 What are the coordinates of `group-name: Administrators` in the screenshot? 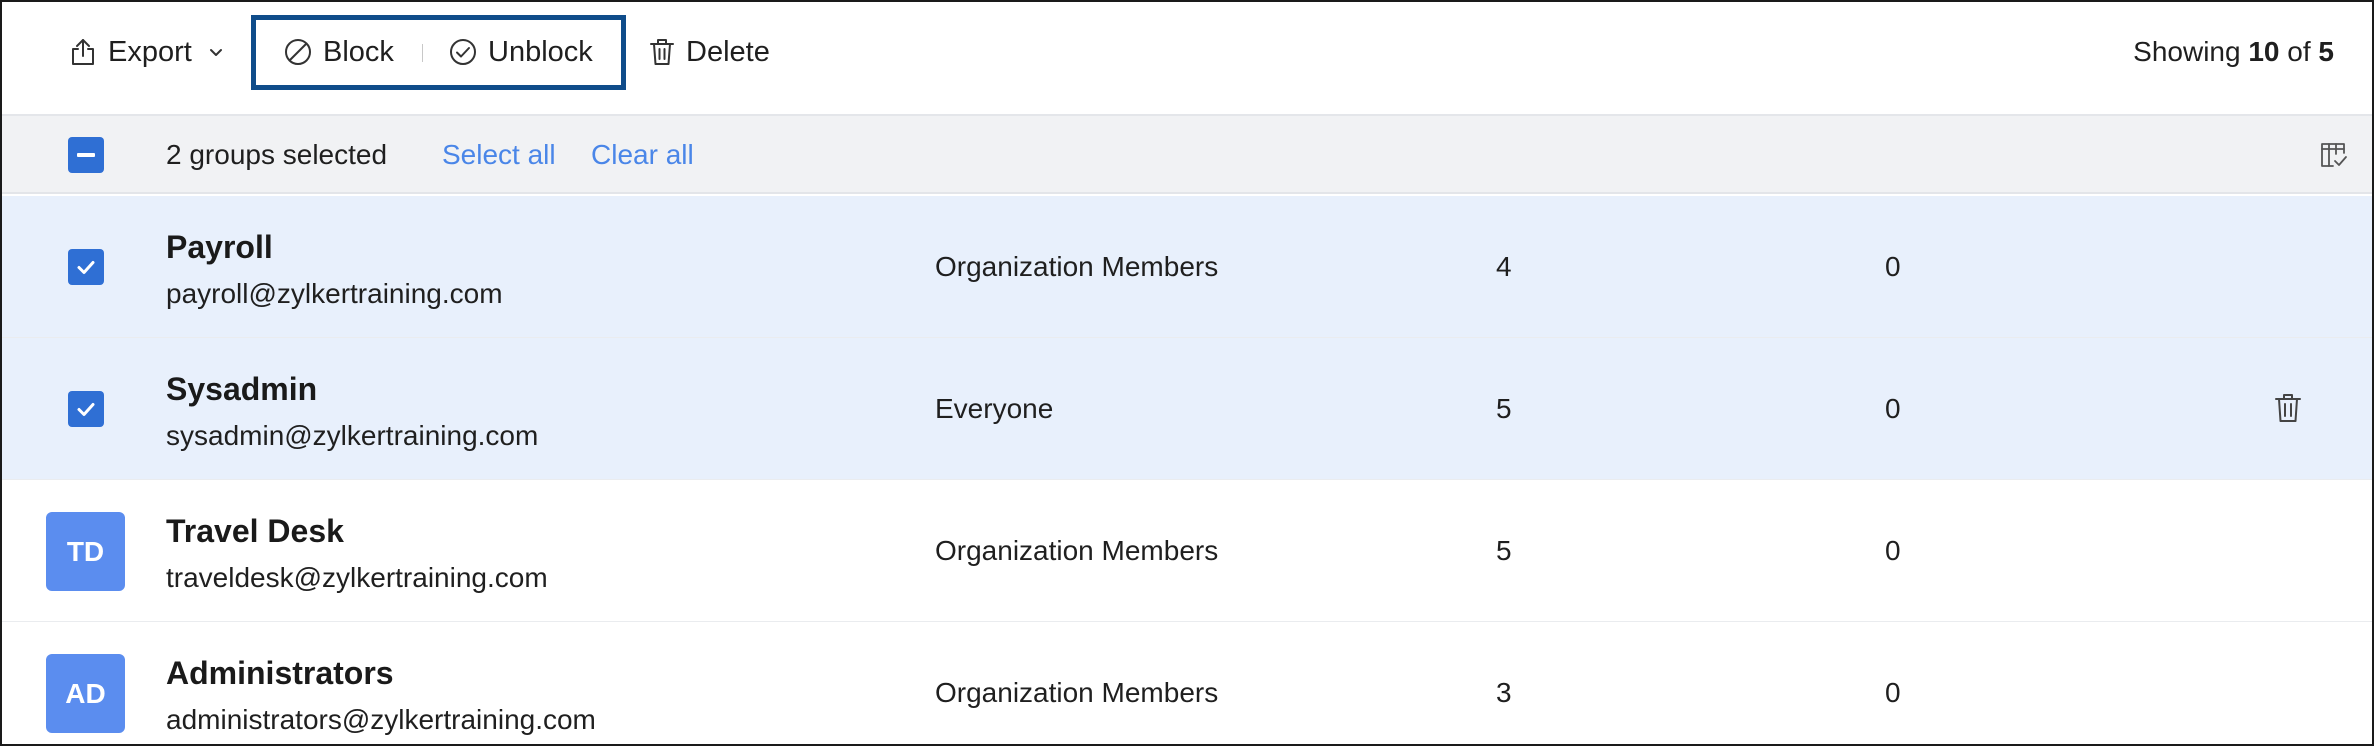 It's located at (280, 673).